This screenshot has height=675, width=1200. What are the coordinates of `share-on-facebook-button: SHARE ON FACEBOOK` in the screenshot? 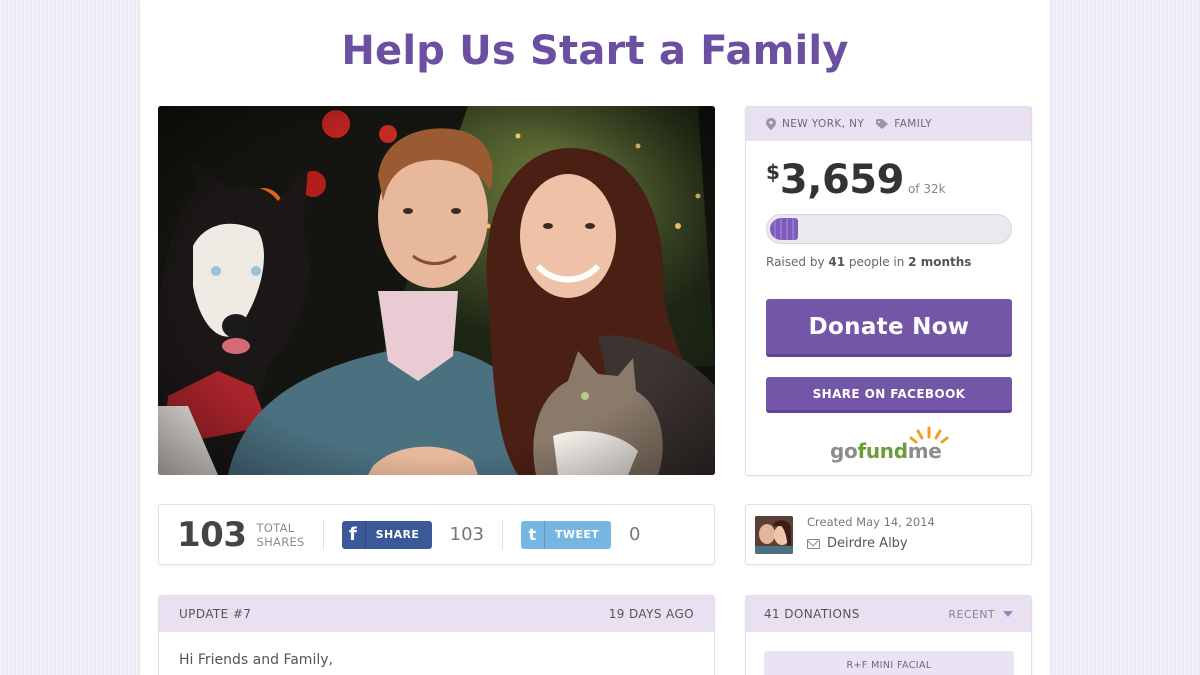 It's located at (889, 395).